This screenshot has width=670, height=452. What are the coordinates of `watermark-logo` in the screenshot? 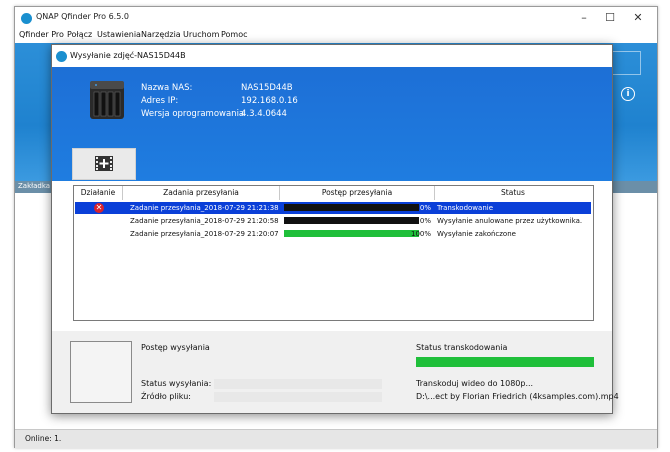 It's located at (625, 63).